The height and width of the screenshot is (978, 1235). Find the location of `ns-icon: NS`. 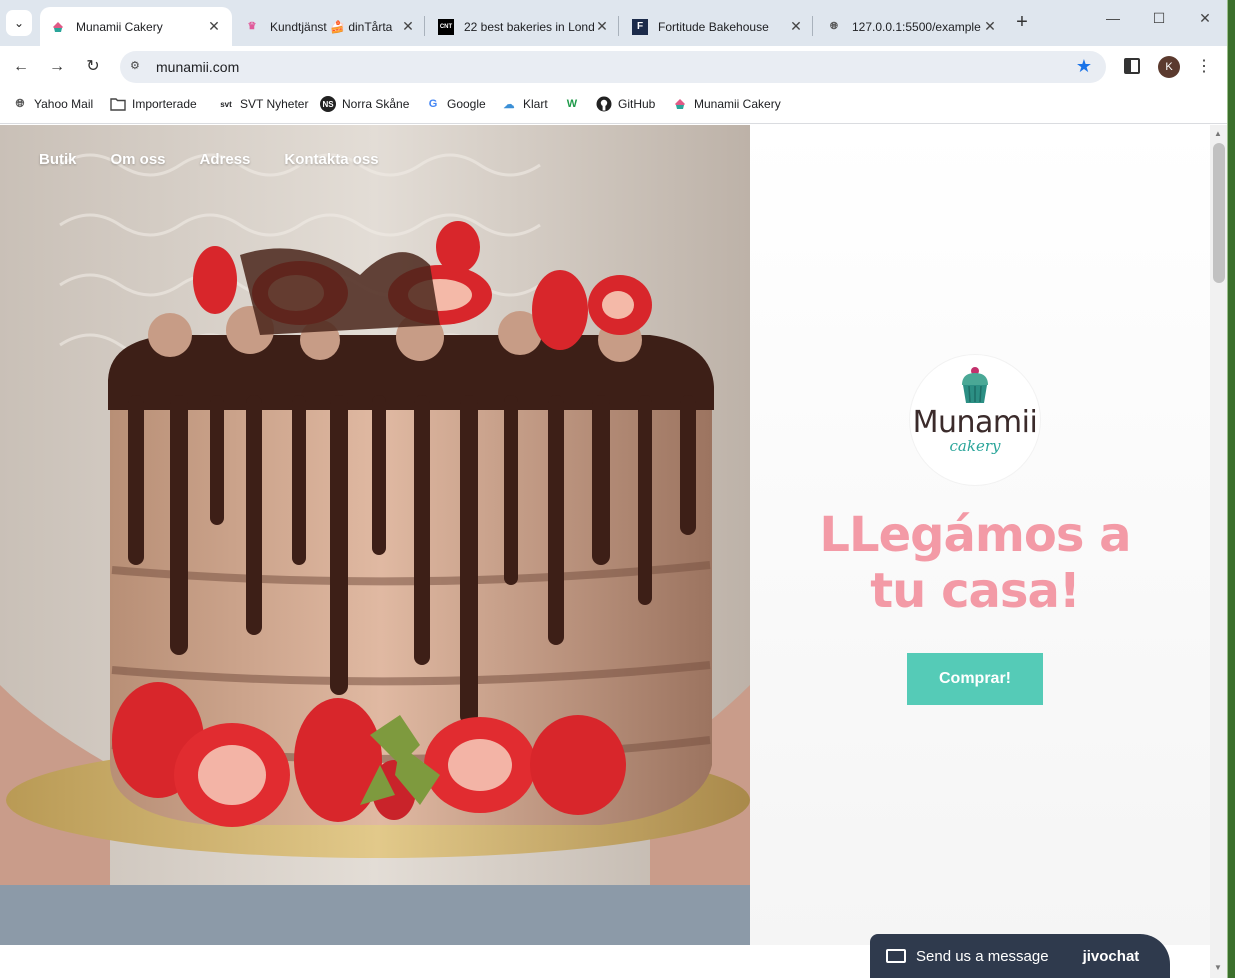

ns-icon: NS is located at coordinates (328, 104).